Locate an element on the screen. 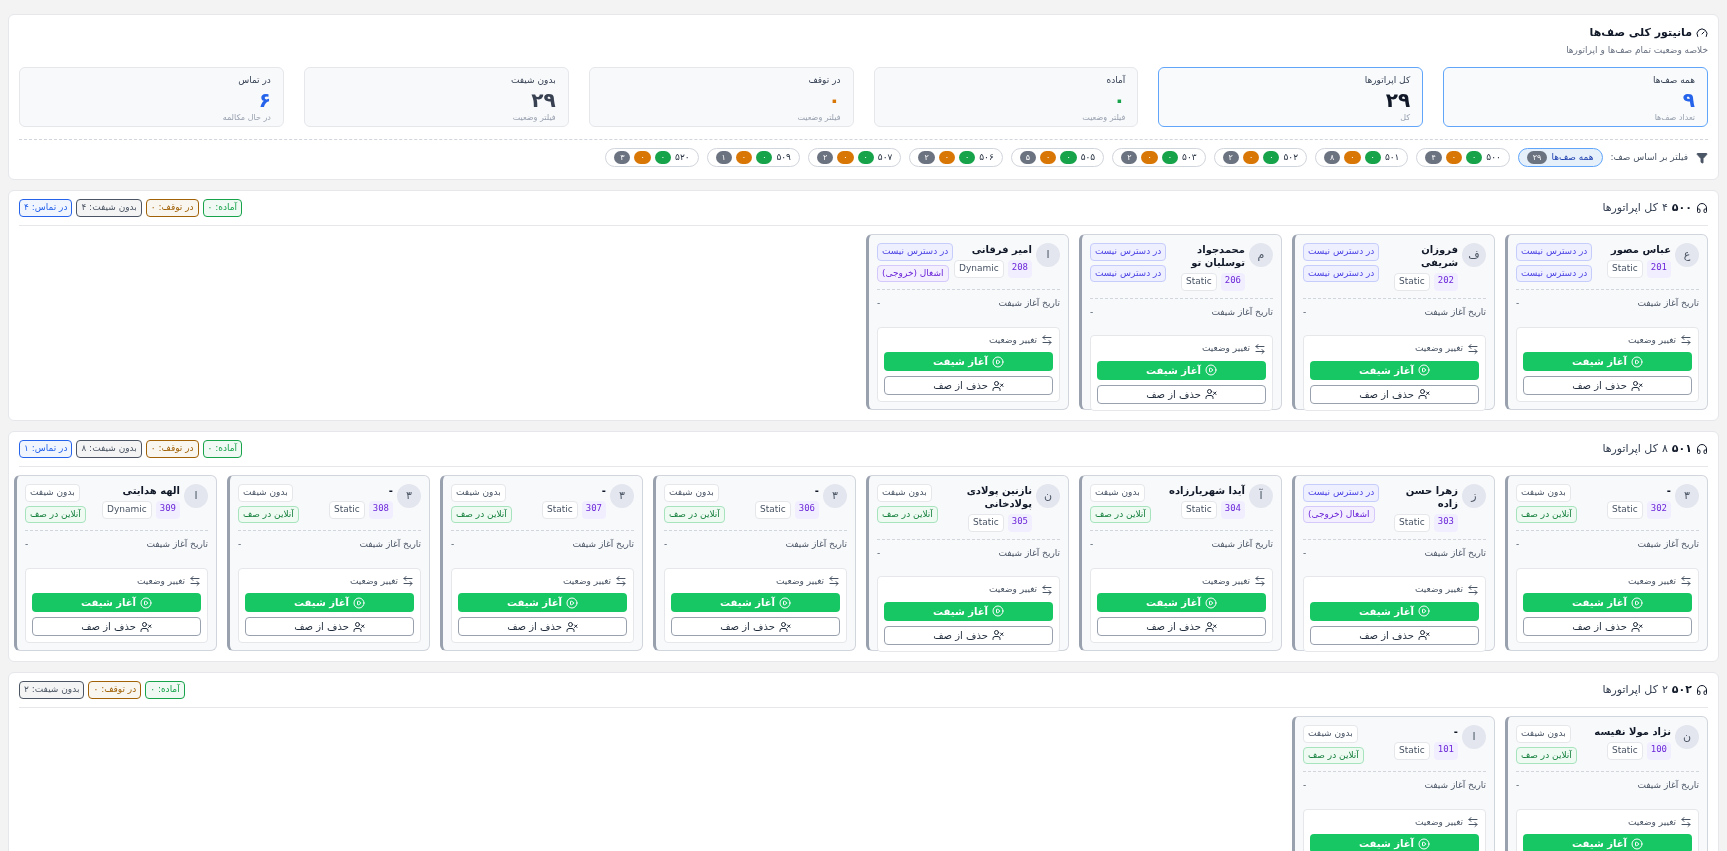 The height and width of the screenshot is (851, 1727). stat-card: بدون شیفت ۲۹ فیلتر وضعیت is located at coordinates (436, 97).